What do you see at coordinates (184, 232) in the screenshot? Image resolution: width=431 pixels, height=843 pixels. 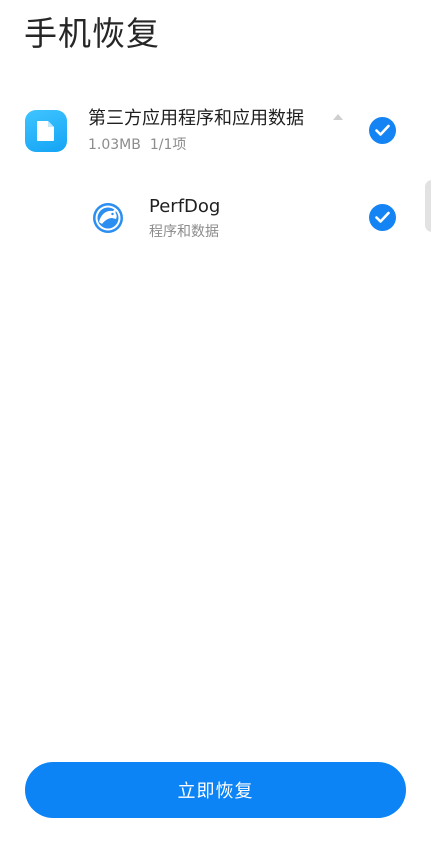 I see `app-subtitle: 程序和数据` at bounding box center [184, 232].